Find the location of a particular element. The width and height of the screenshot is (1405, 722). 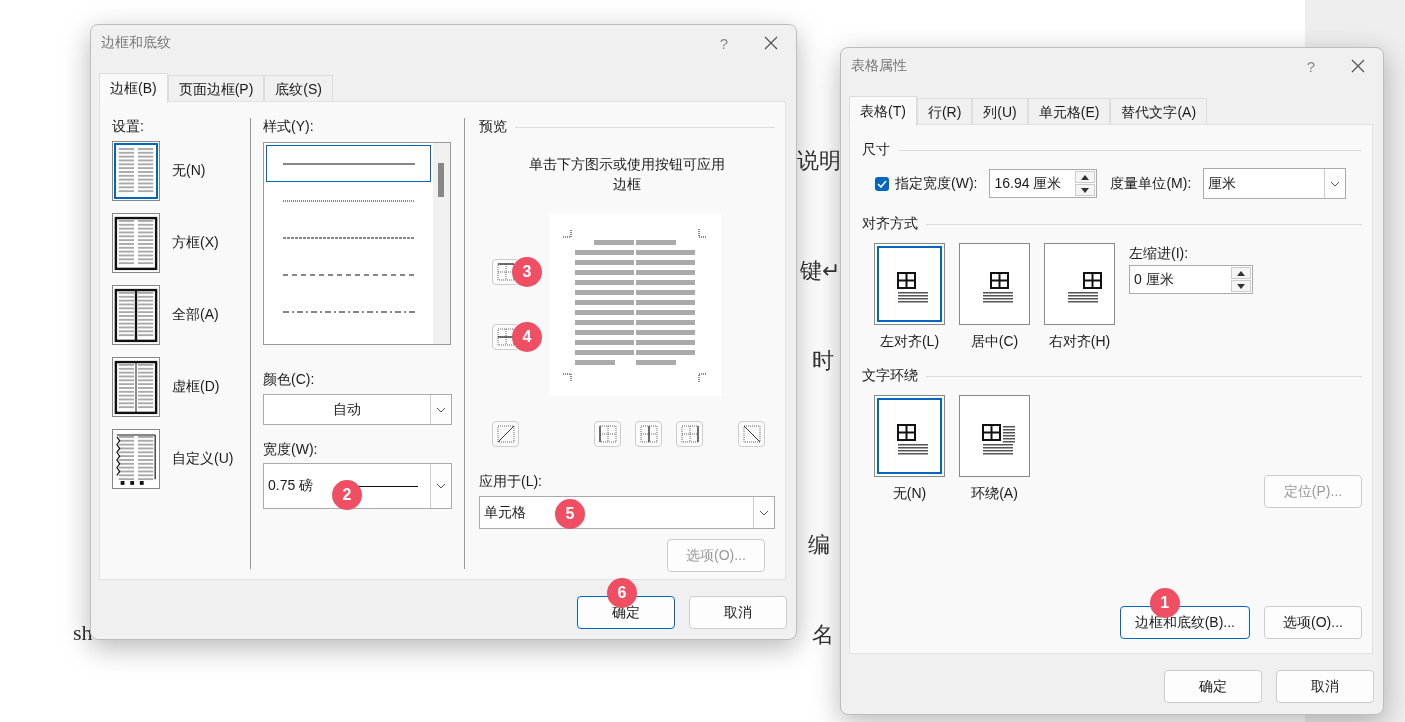

field-label: 设置: is located at coordinates (128, 126).